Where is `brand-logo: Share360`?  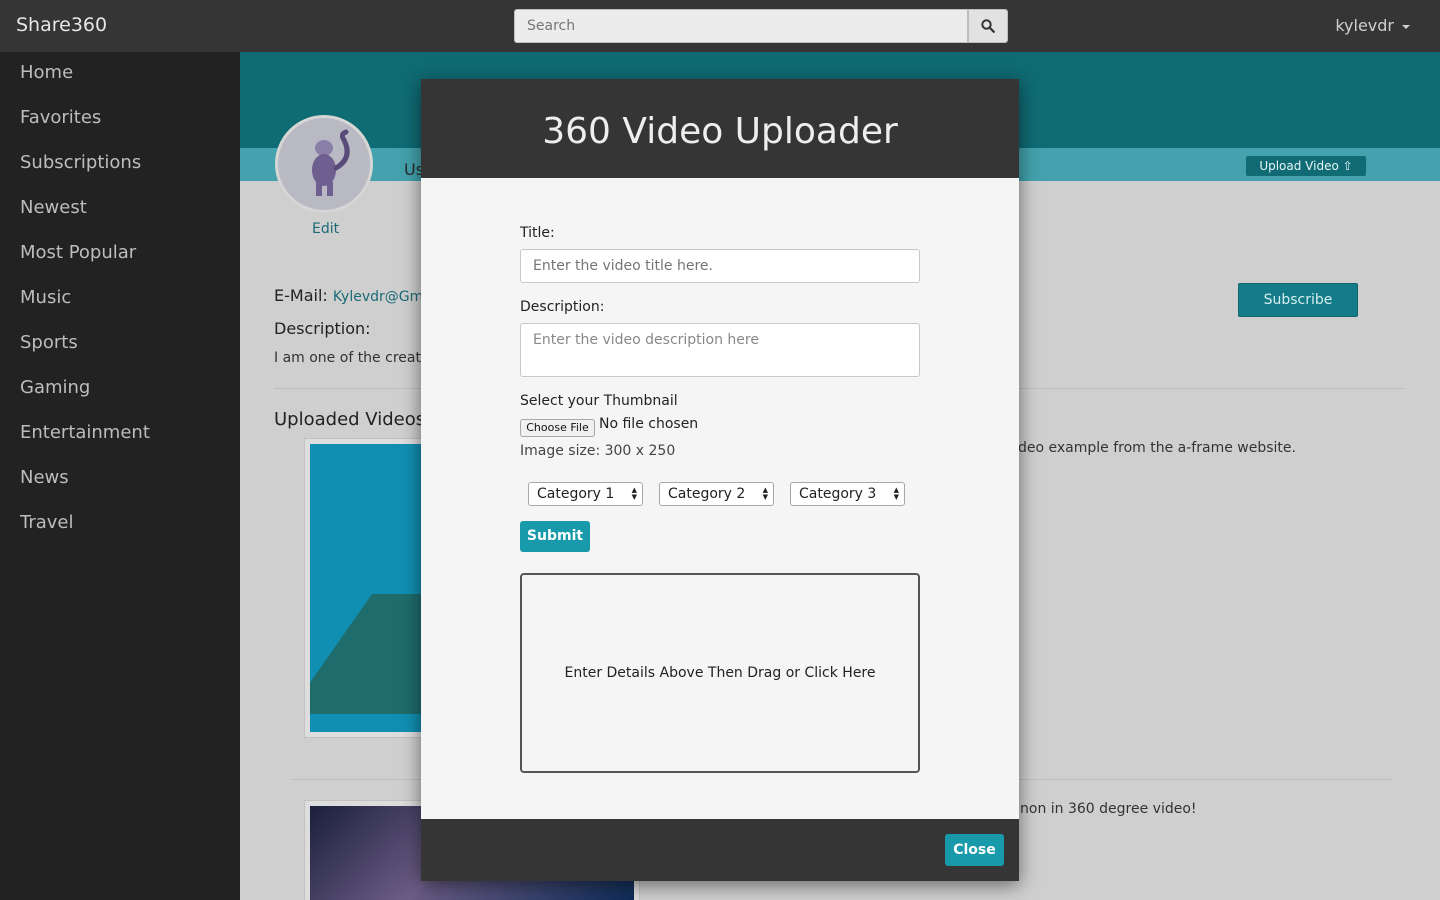
brand-logo: Share360 is located at coordinates (61, 25).